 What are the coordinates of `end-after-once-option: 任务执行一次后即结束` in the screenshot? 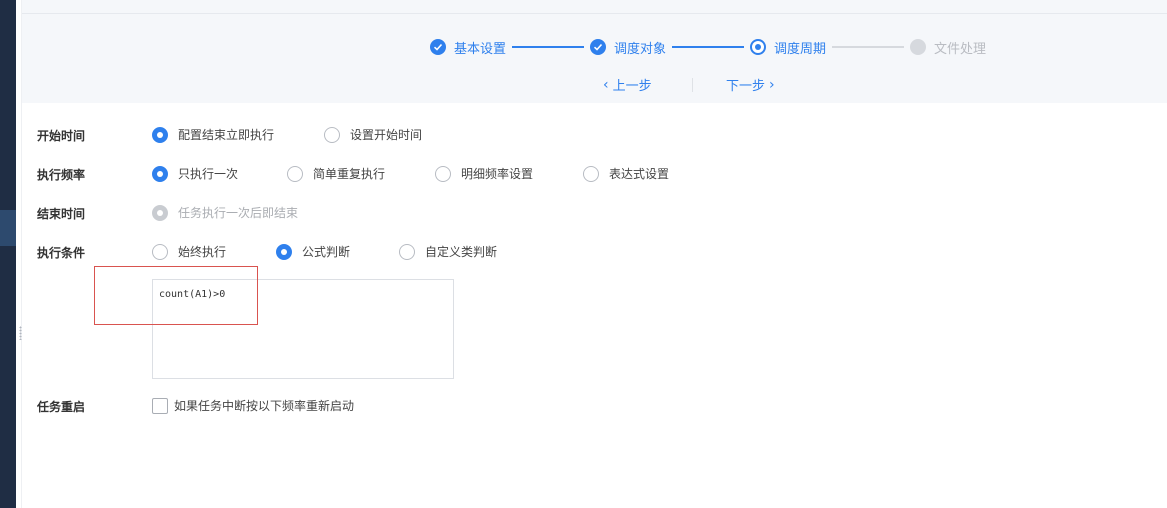 It's located at (225, 212).